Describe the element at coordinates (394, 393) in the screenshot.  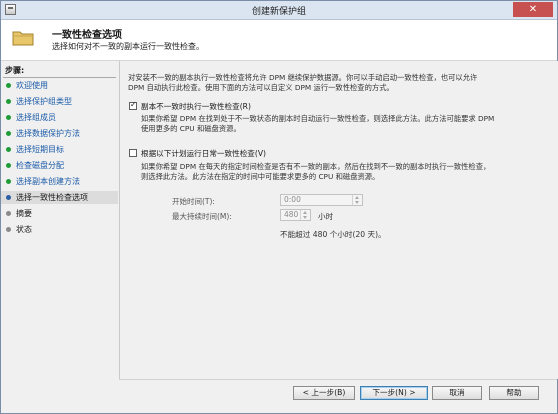
I see `next-button: 下一步(N) >` at that location.